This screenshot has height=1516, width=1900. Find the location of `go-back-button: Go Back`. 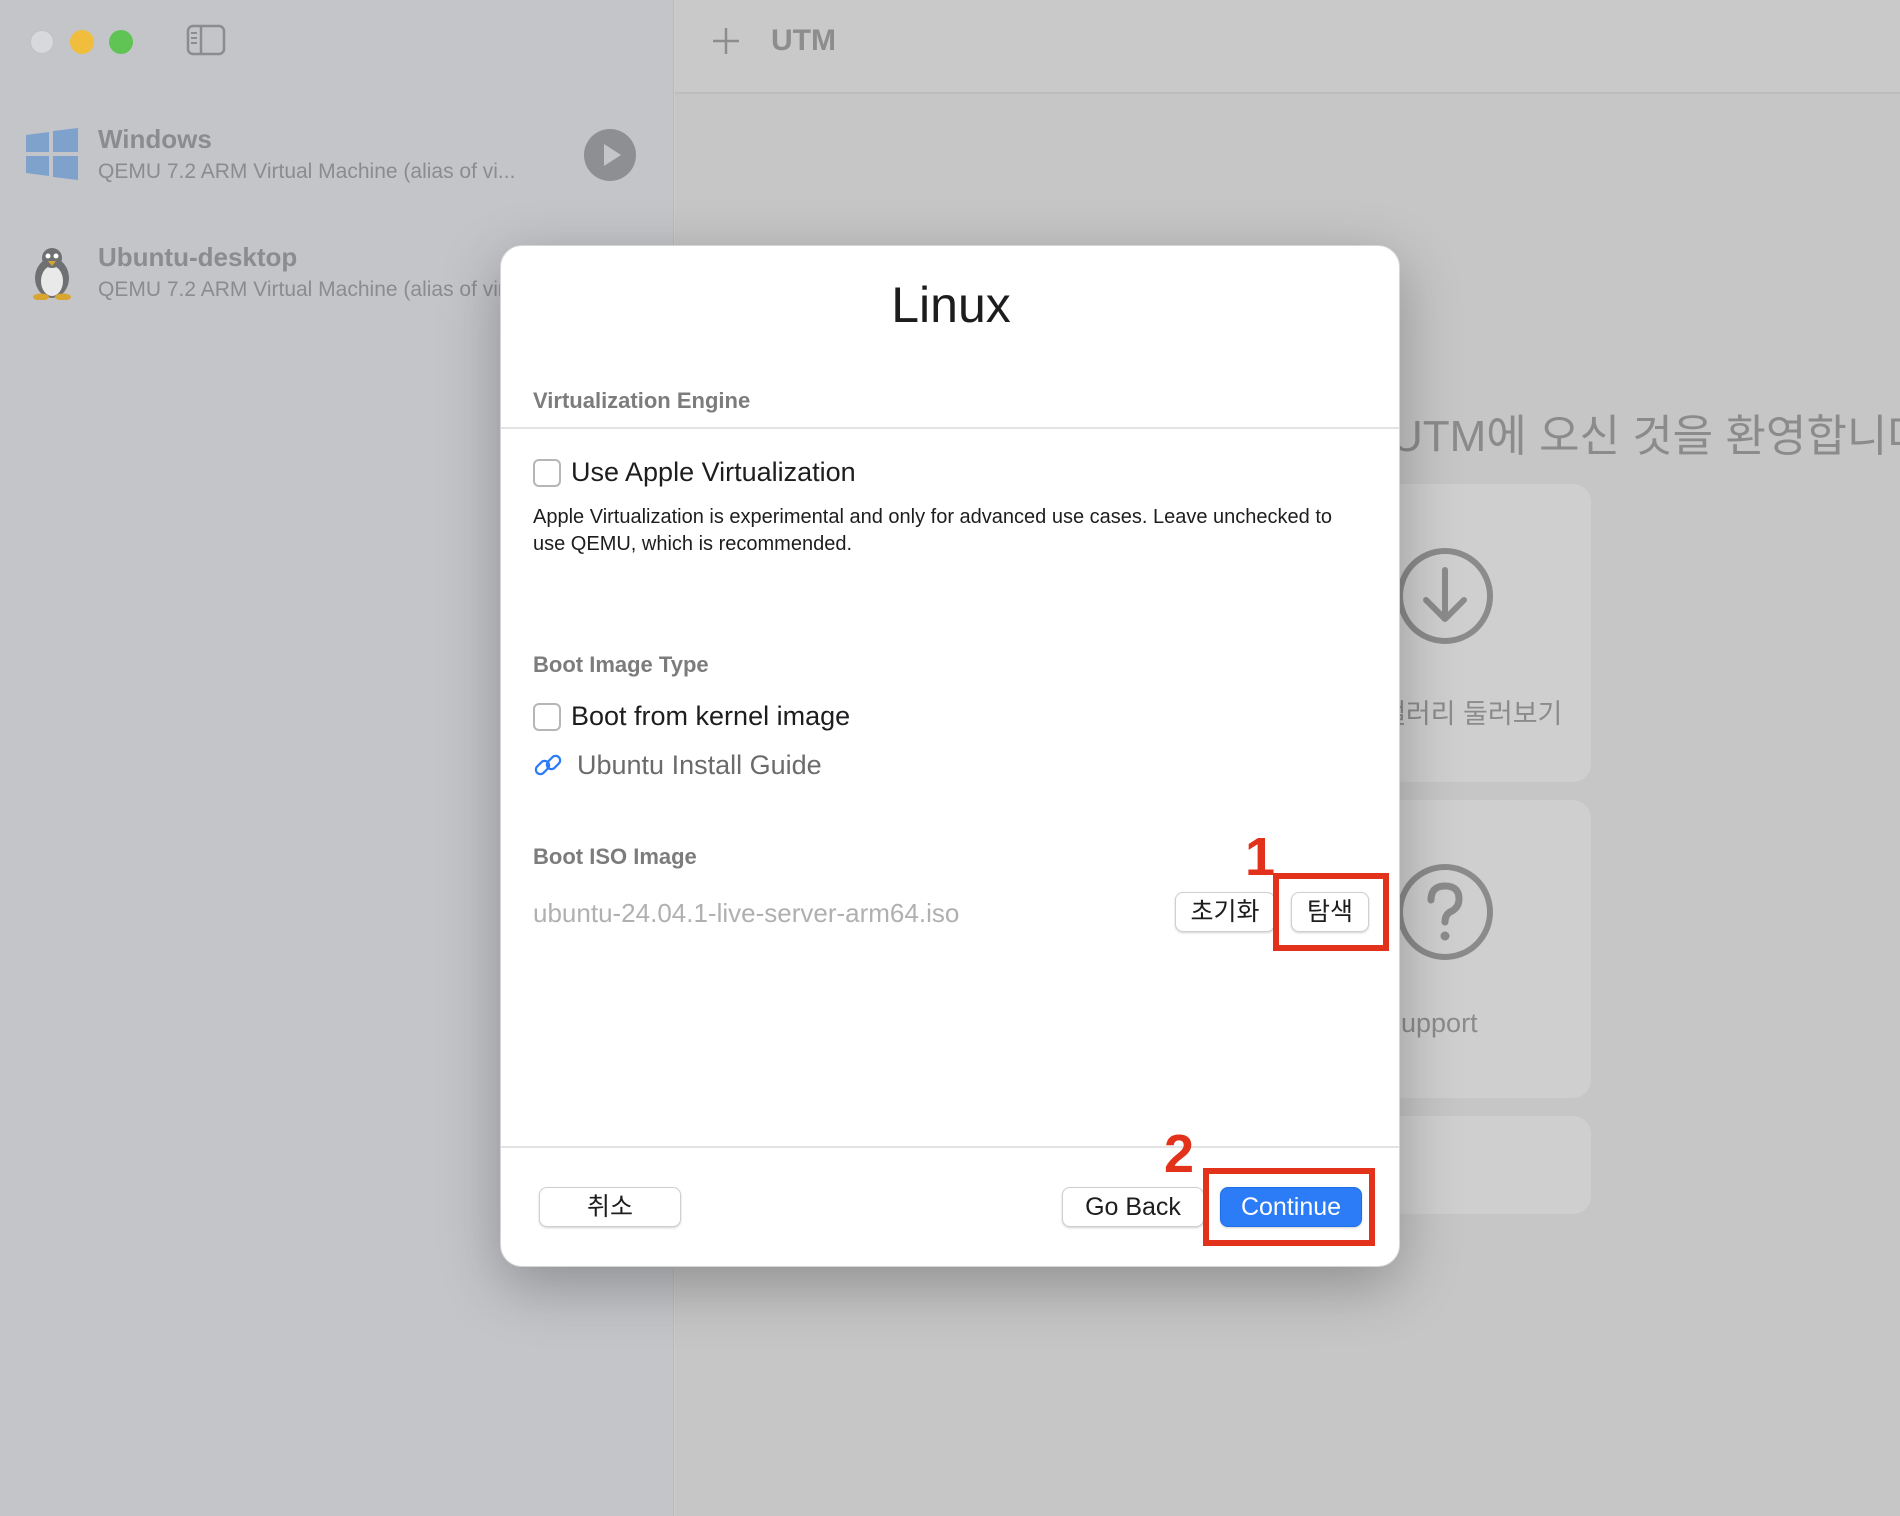

go-back-button: Go Back is located at coordinates (1133, 1207).